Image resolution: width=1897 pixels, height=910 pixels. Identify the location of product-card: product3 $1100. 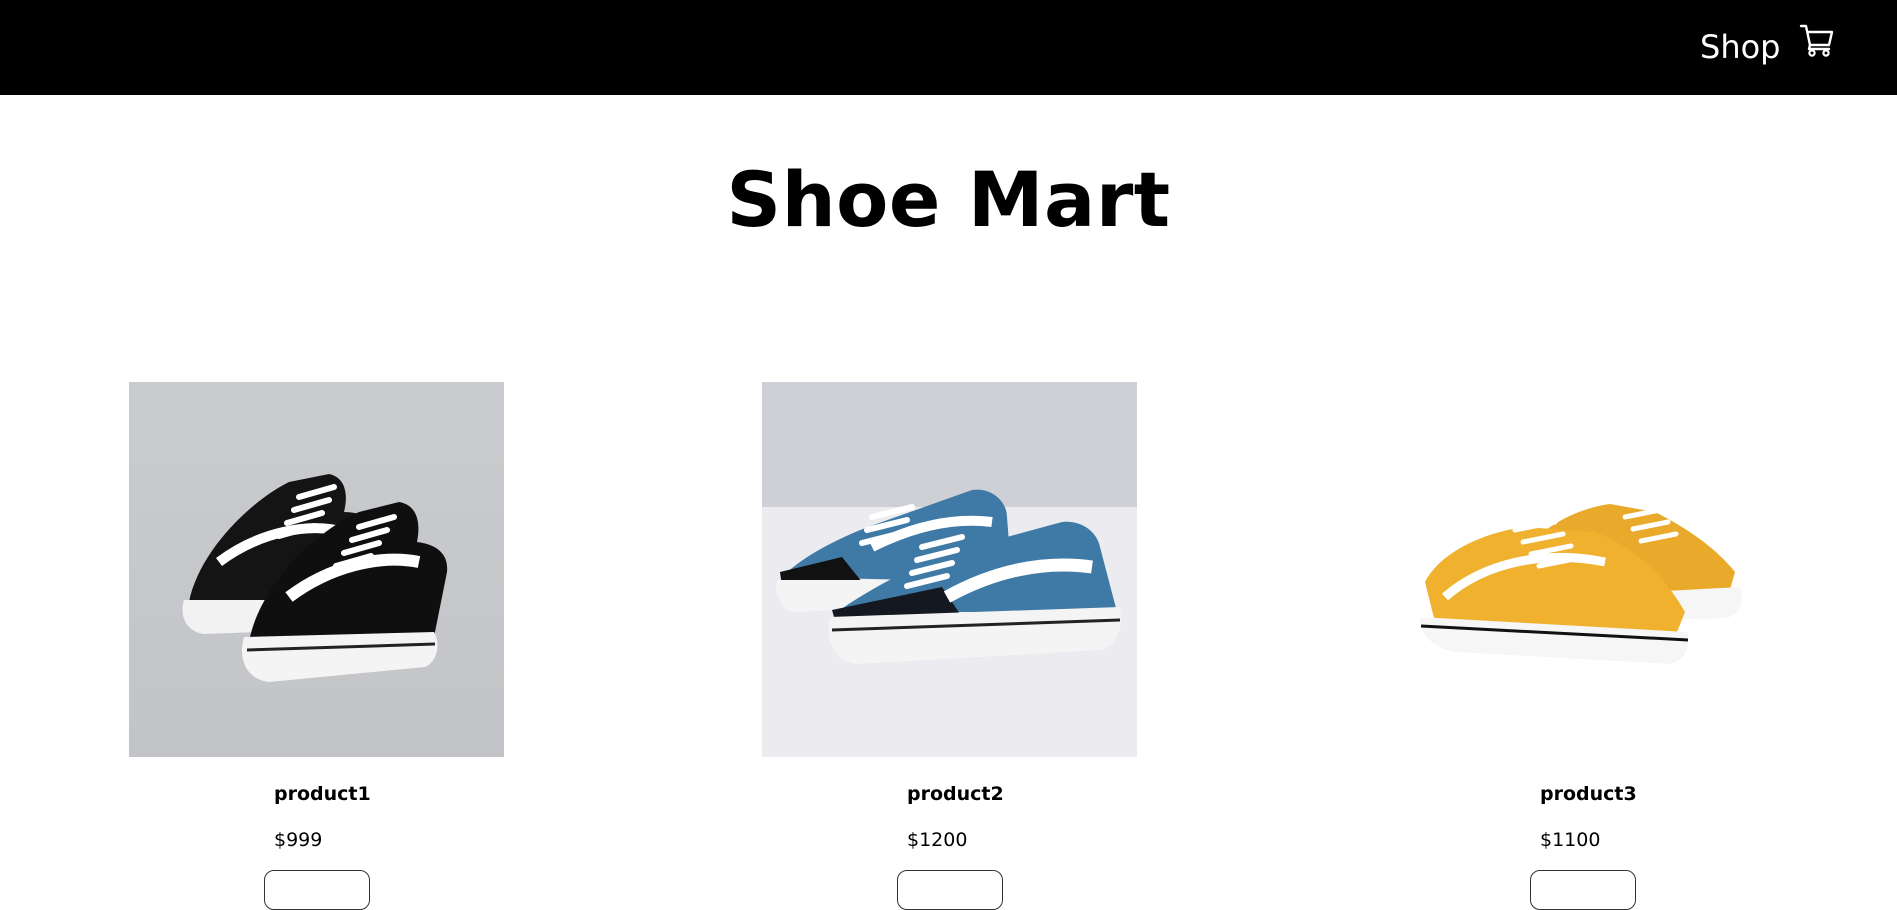
(1582, 646).